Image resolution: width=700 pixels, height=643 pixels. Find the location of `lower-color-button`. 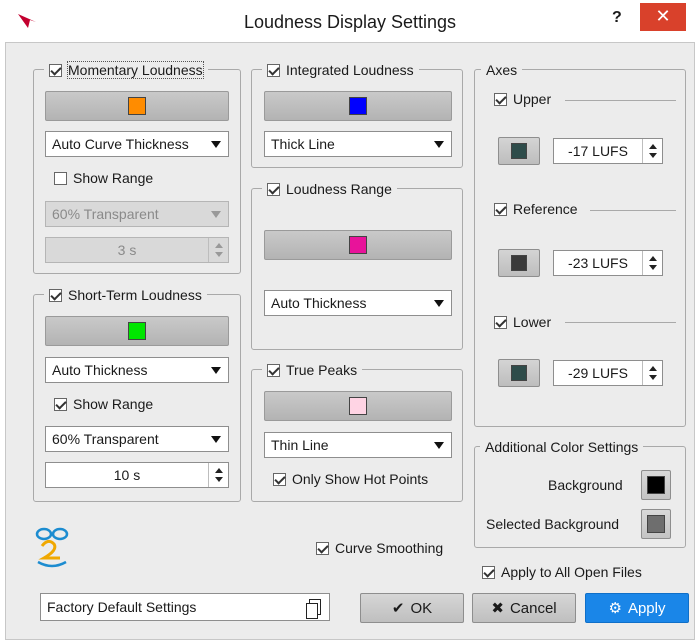

lower-color-button is located at coordinates (519, 373).